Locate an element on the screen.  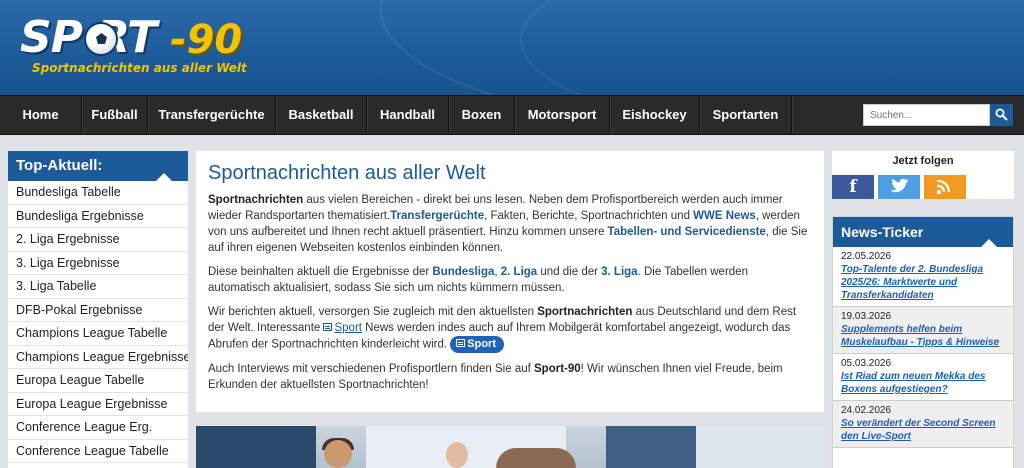
nav-item-sportarten: Sportarten is located at coordinates (746, 115).